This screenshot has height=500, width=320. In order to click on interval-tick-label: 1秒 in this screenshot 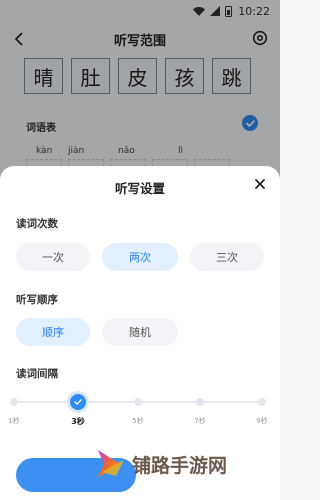, I will do `click(14, 421)`.